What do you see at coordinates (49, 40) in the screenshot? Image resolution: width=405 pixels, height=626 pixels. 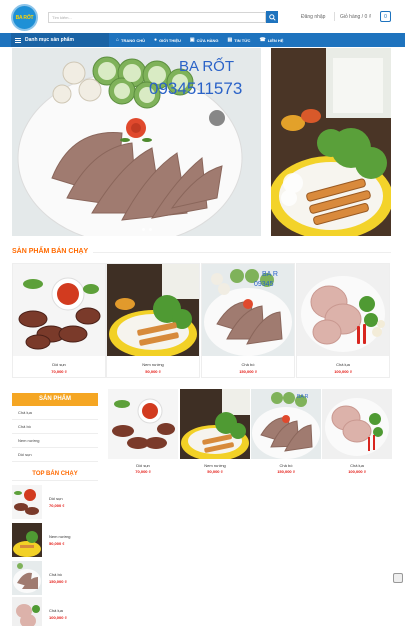 I see `category-menu-label: Danh mục sản phẩm` at bounding box center [49, 40].